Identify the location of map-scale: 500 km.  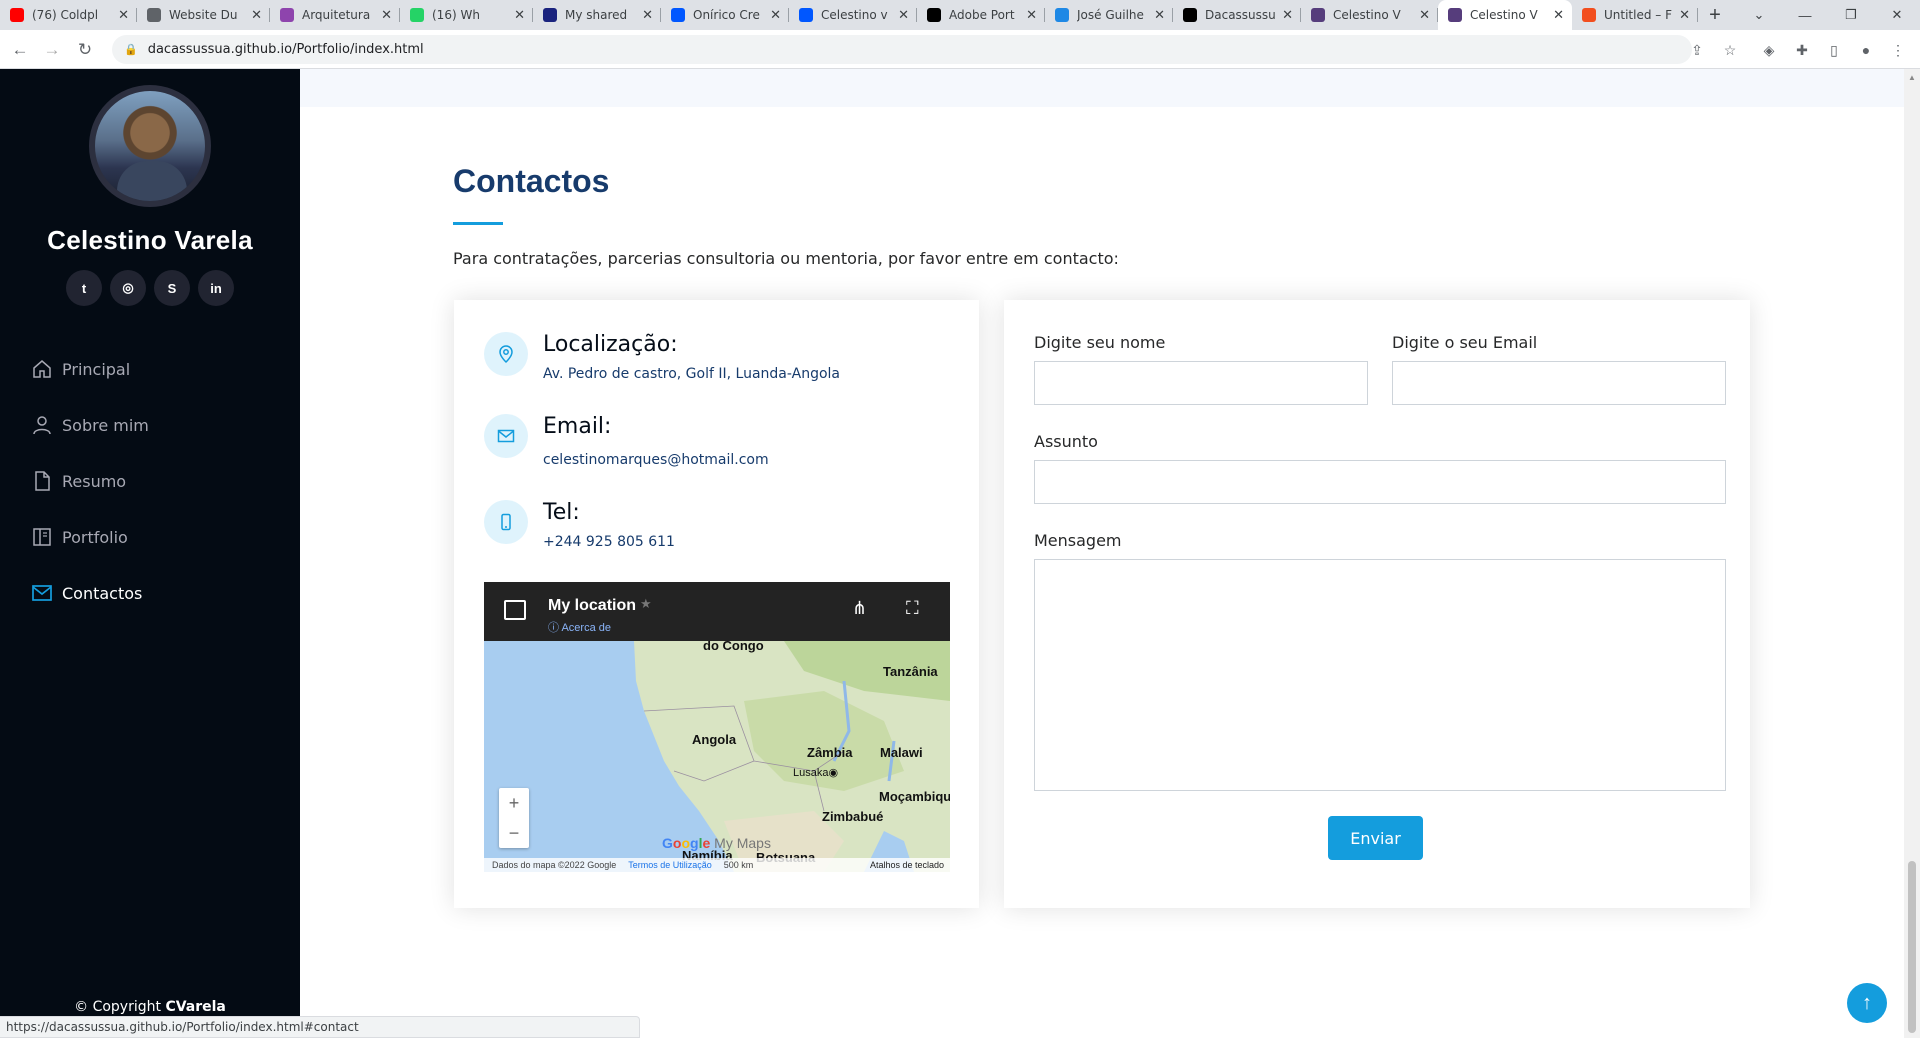
(738, 865).